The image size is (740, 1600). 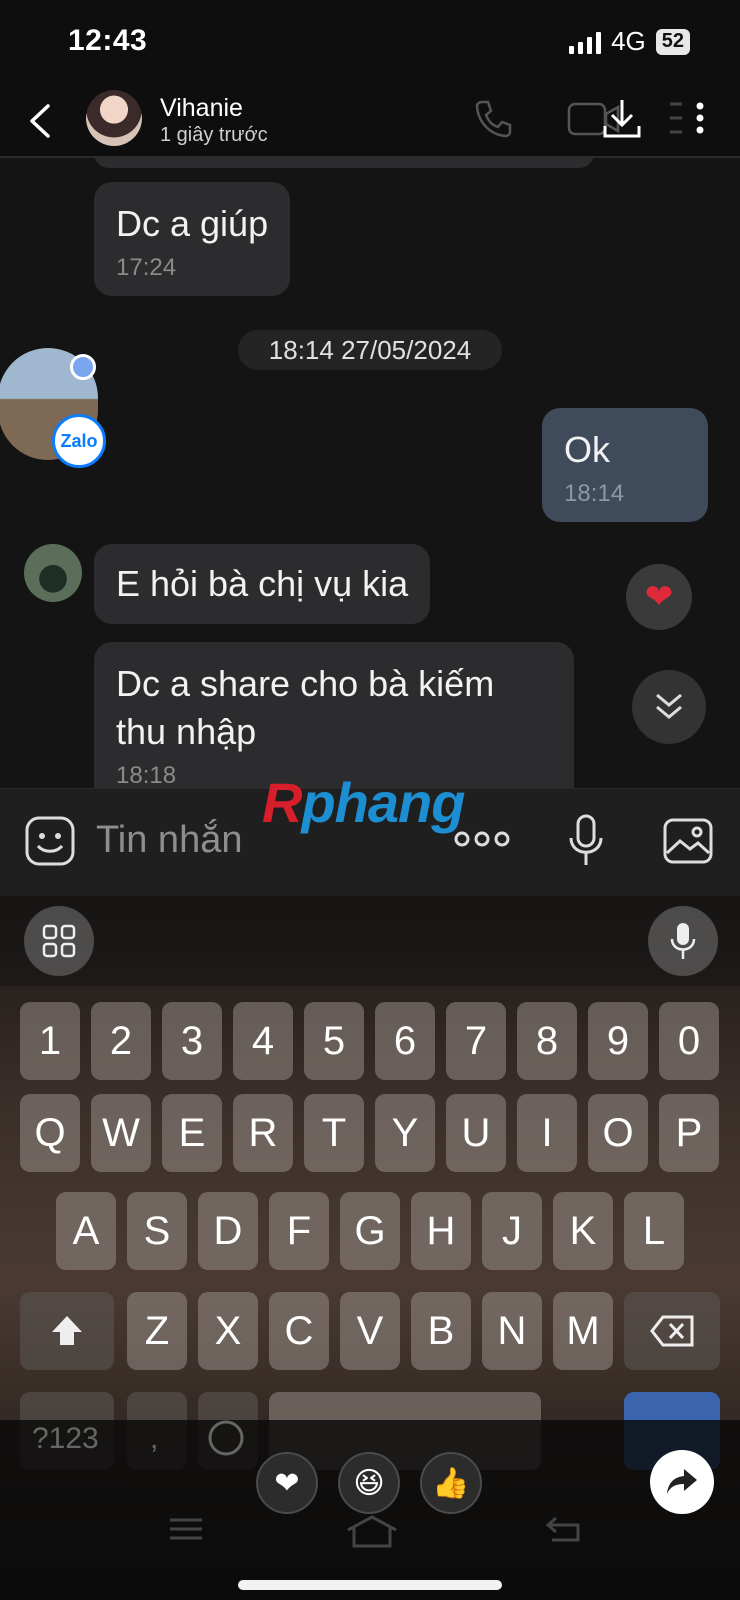 I want to click on contact-last-seen: 1 giây trước, so click(x=214, y=135).